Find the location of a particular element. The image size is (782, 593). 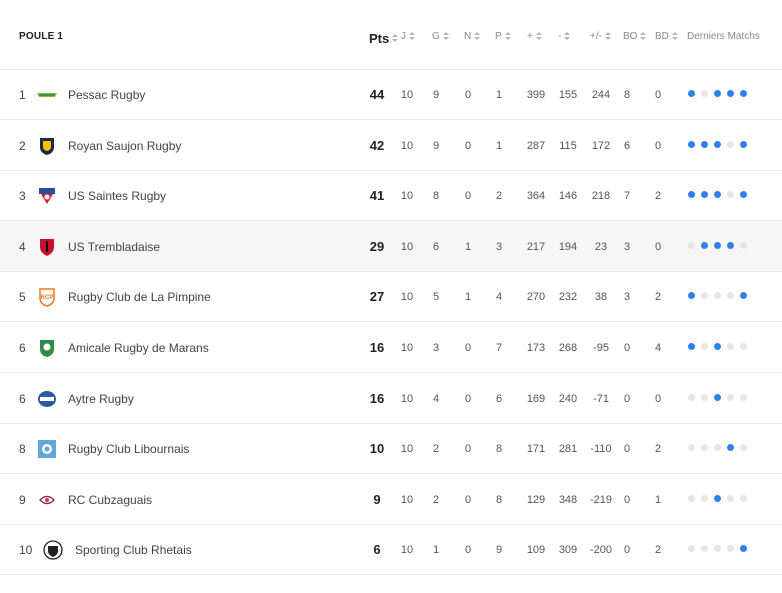

aytre-logo-icon is located at coordinates (47, 399).